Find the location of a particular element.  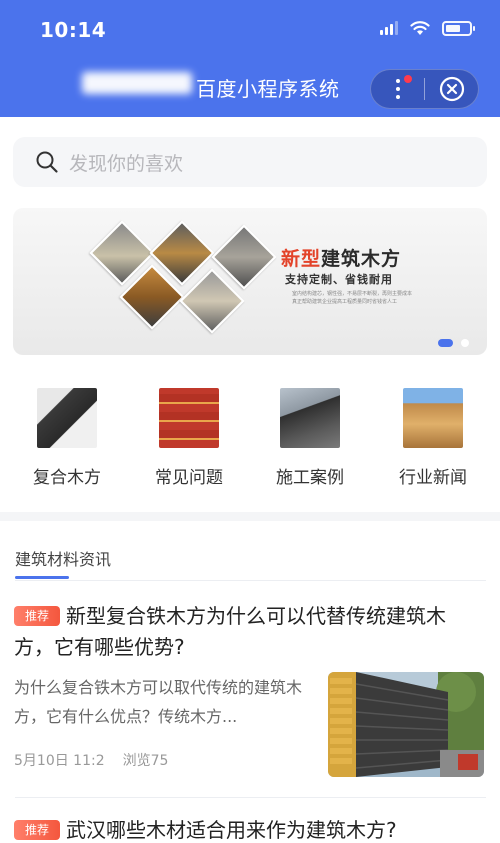

category-industry-news: 行业新闻 is located at coordinates (433, 438).